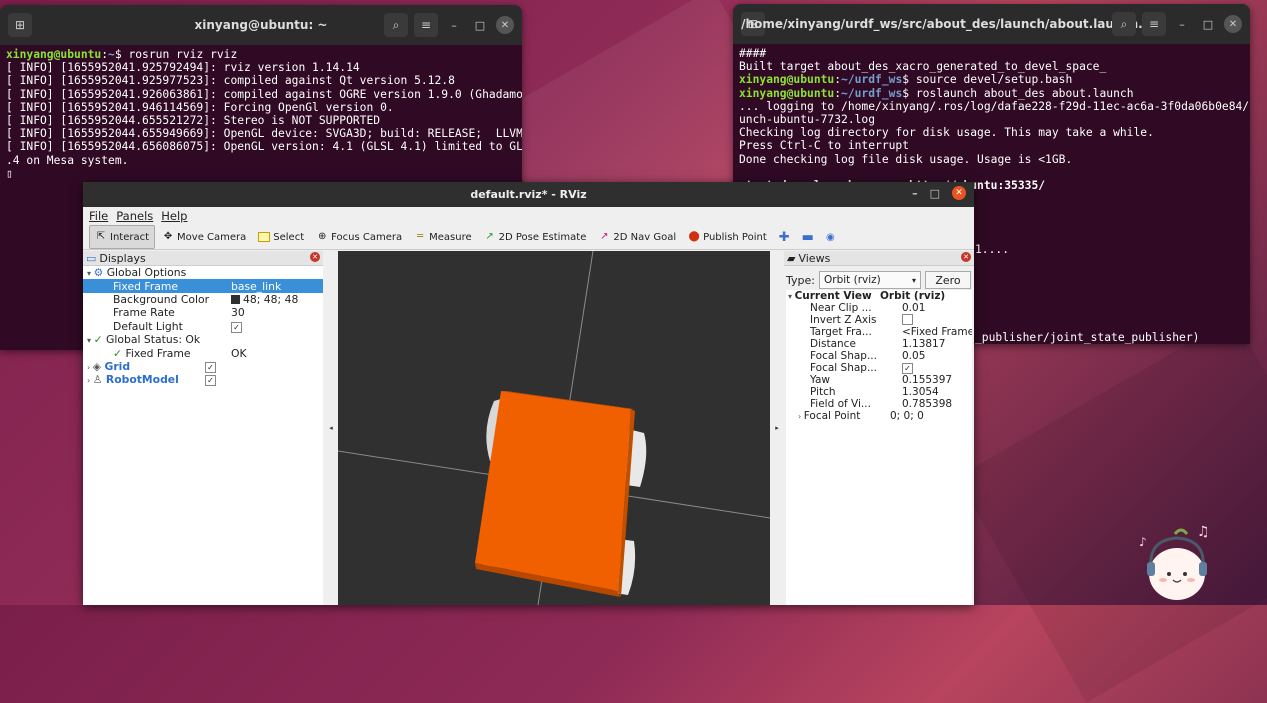  I want to click on camera-icon: ▰, so click(791, 258).